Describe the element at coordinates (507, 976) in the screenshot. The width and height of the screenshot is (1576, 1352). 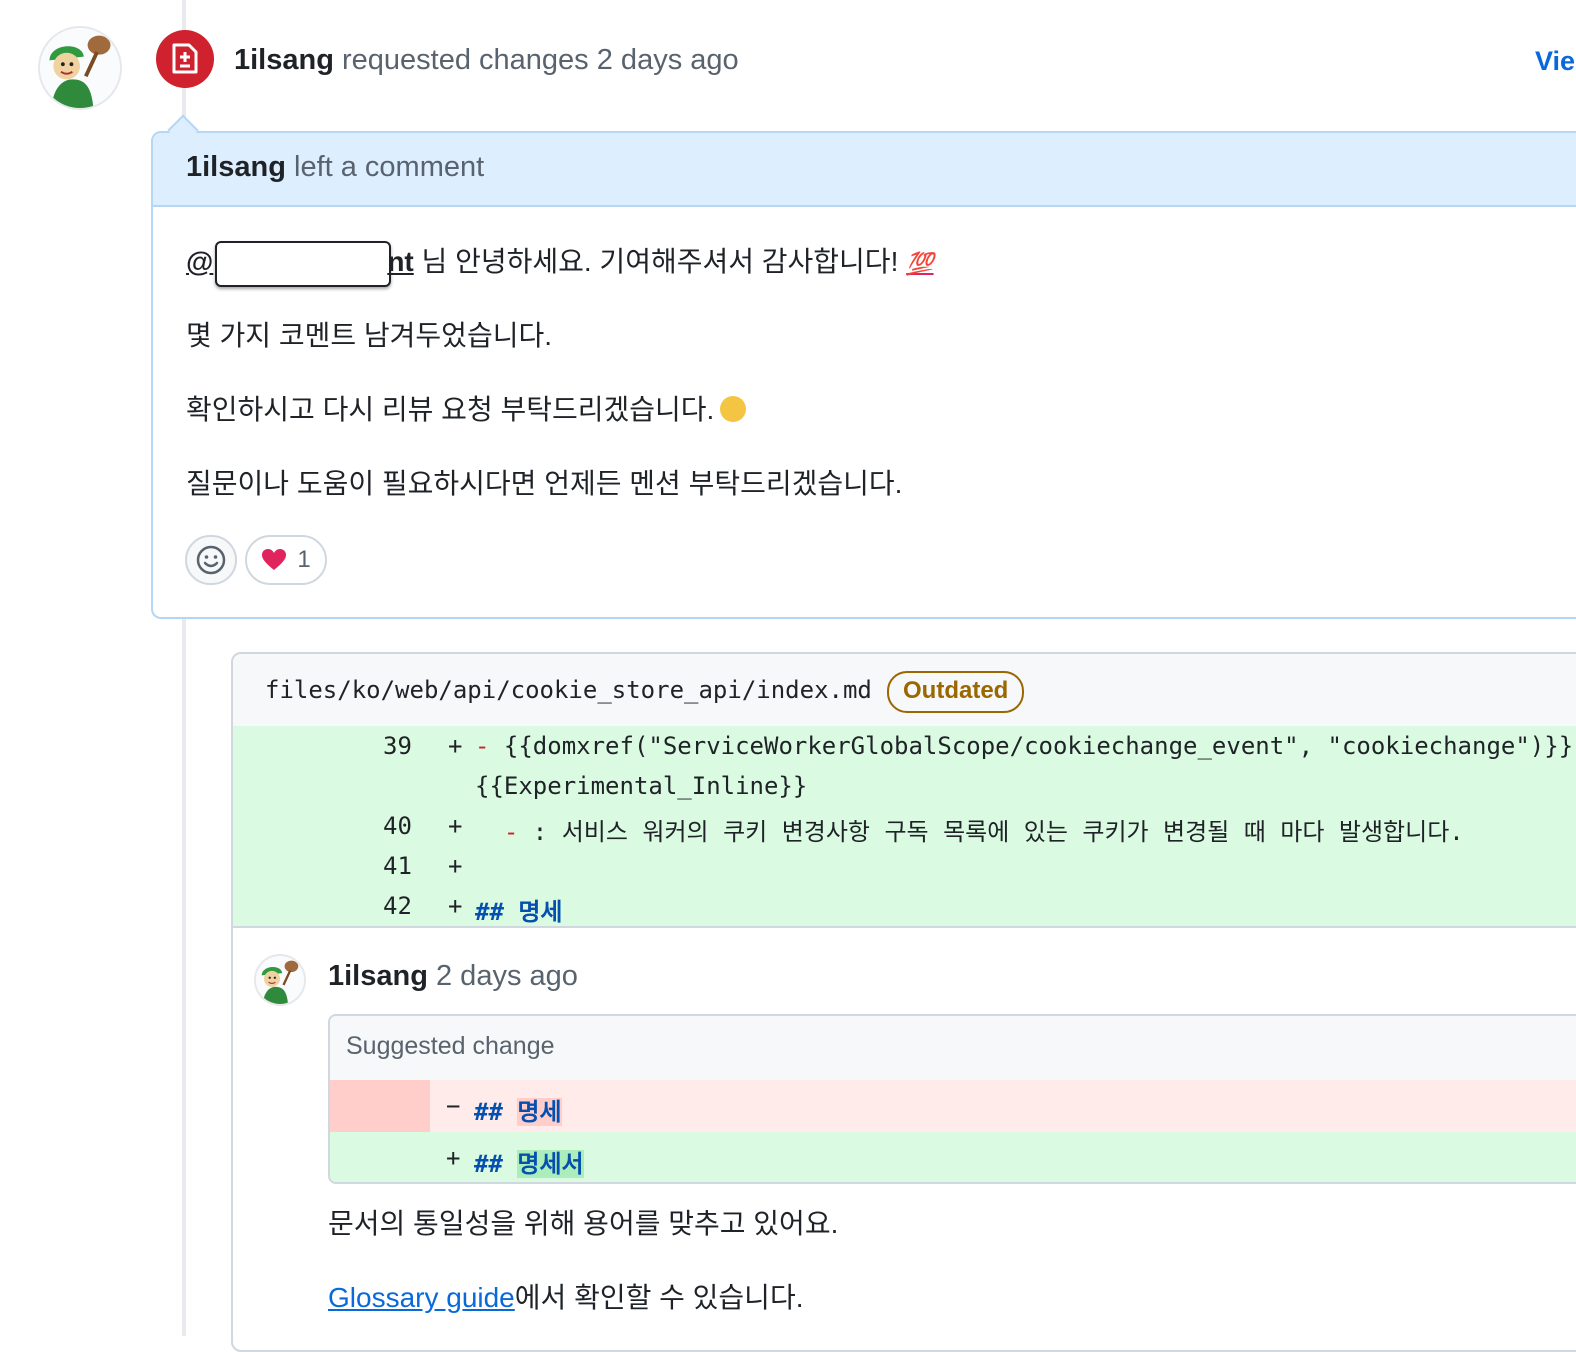
I see `reply-time: 2 days ago` at that location.